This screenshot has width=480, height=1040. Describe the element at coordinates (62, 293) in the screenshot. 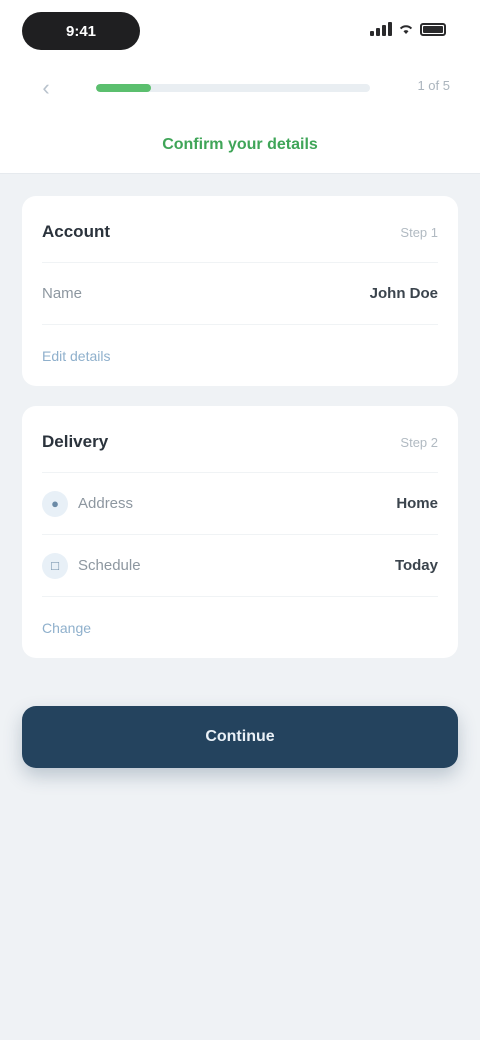

I see `row-label: Name` at that location.